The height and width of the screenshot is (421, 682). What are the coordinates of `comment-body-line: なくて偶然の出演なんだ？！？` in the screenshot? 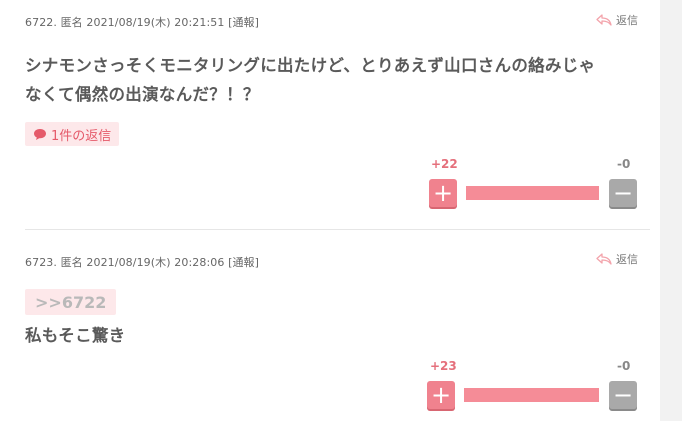 It's located at (142, 94).